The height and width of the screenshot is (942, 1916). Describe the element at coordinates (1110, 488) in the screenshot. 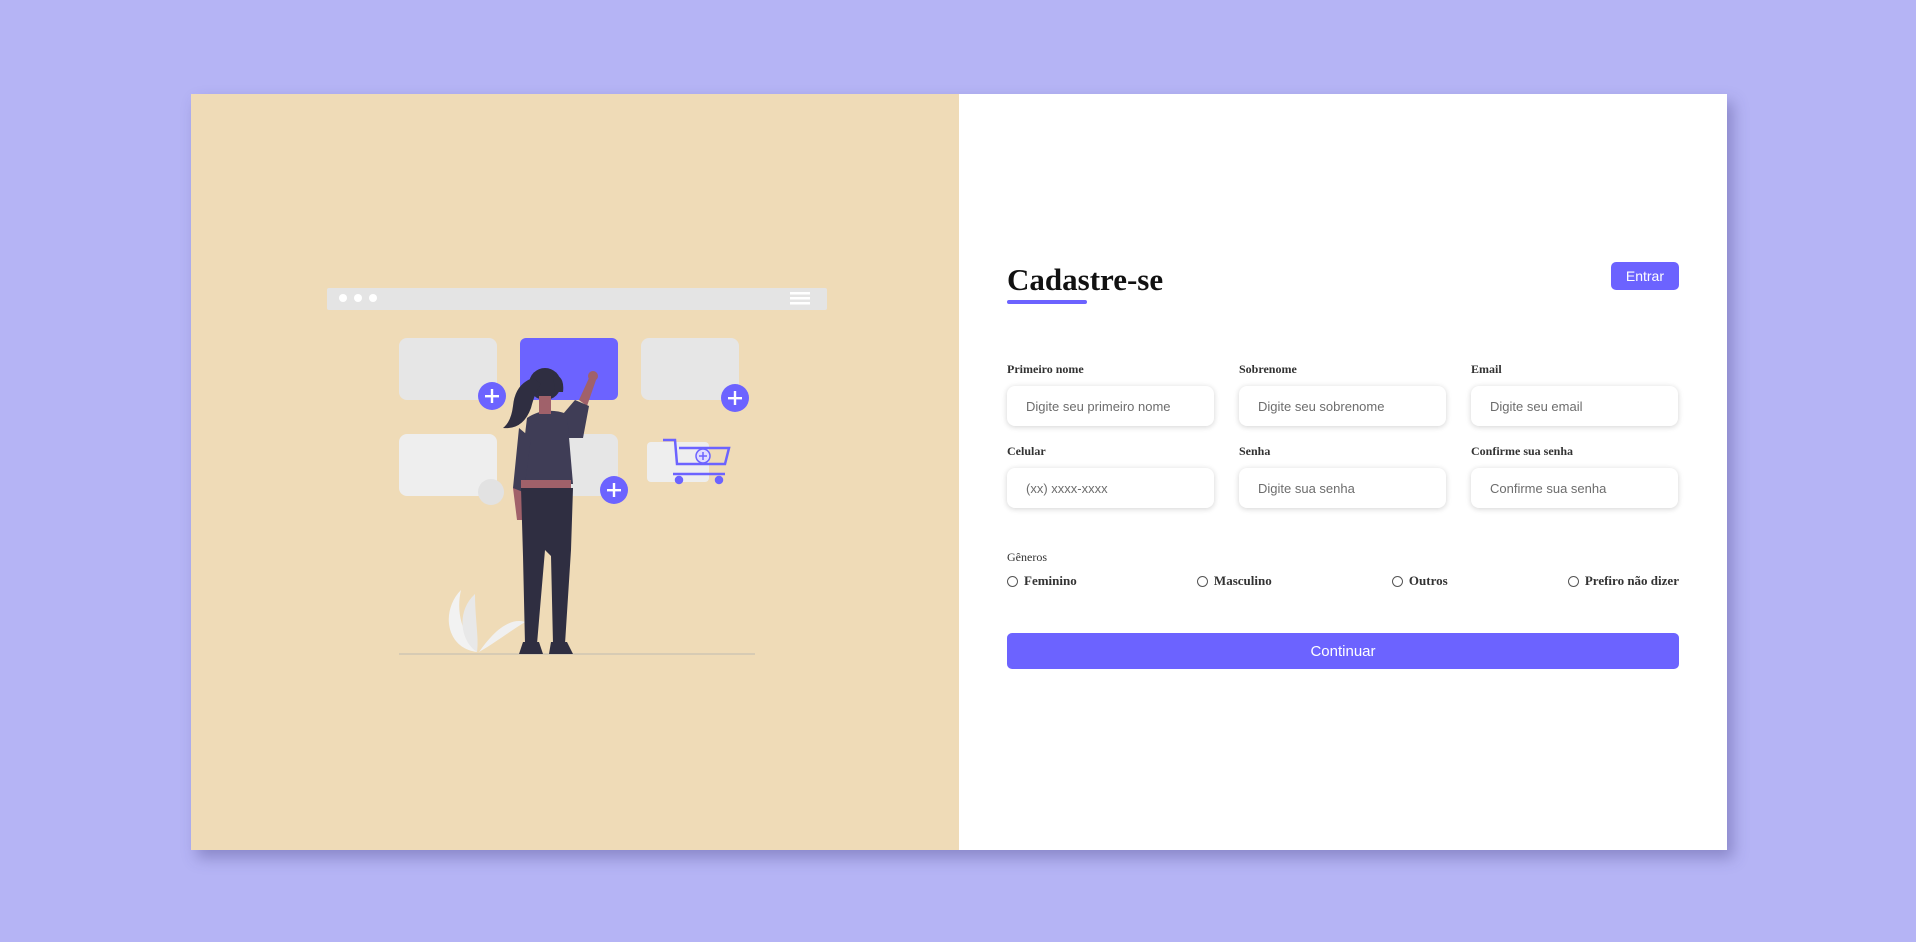

I see `phone-input` at that location.